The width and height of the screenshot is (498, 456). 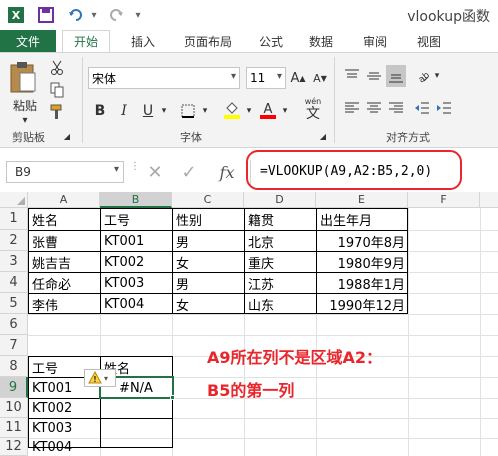 What do you see at coordinates (260, 241) in the screenshot?
I see `cell-d2: 北京` at bounding box center [260, 241].